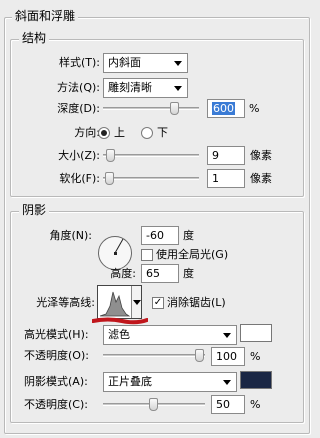 The height and width of the screenshot is (438, 320). What do you see at coordinates (255, 404) in the screenshot?
I see `shadow-opacity-unit: %` at bounding box center [255, 404].